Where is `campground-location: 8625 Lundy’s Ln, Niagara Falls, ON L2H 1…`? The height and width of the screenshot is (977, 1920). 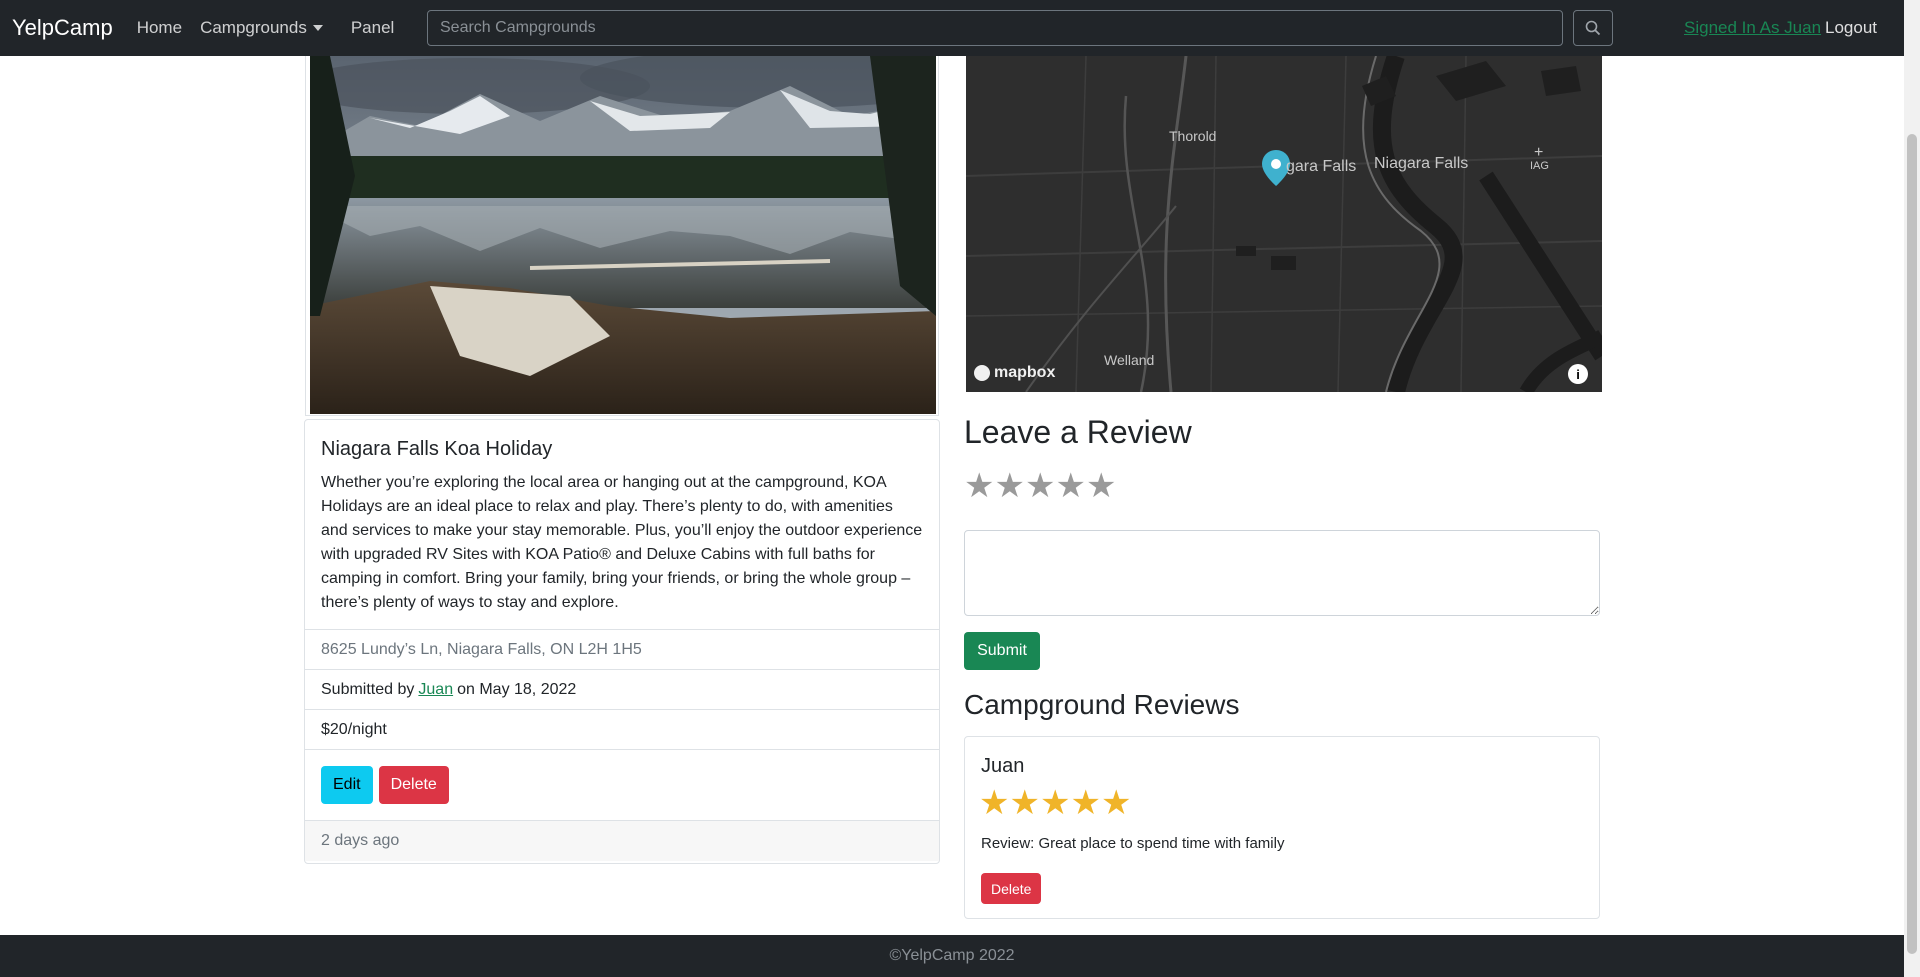
campground-location: 8625 Lundy’s Ln, Niagara Falls, ON L2H 1… is located at coordinates (622, 649).